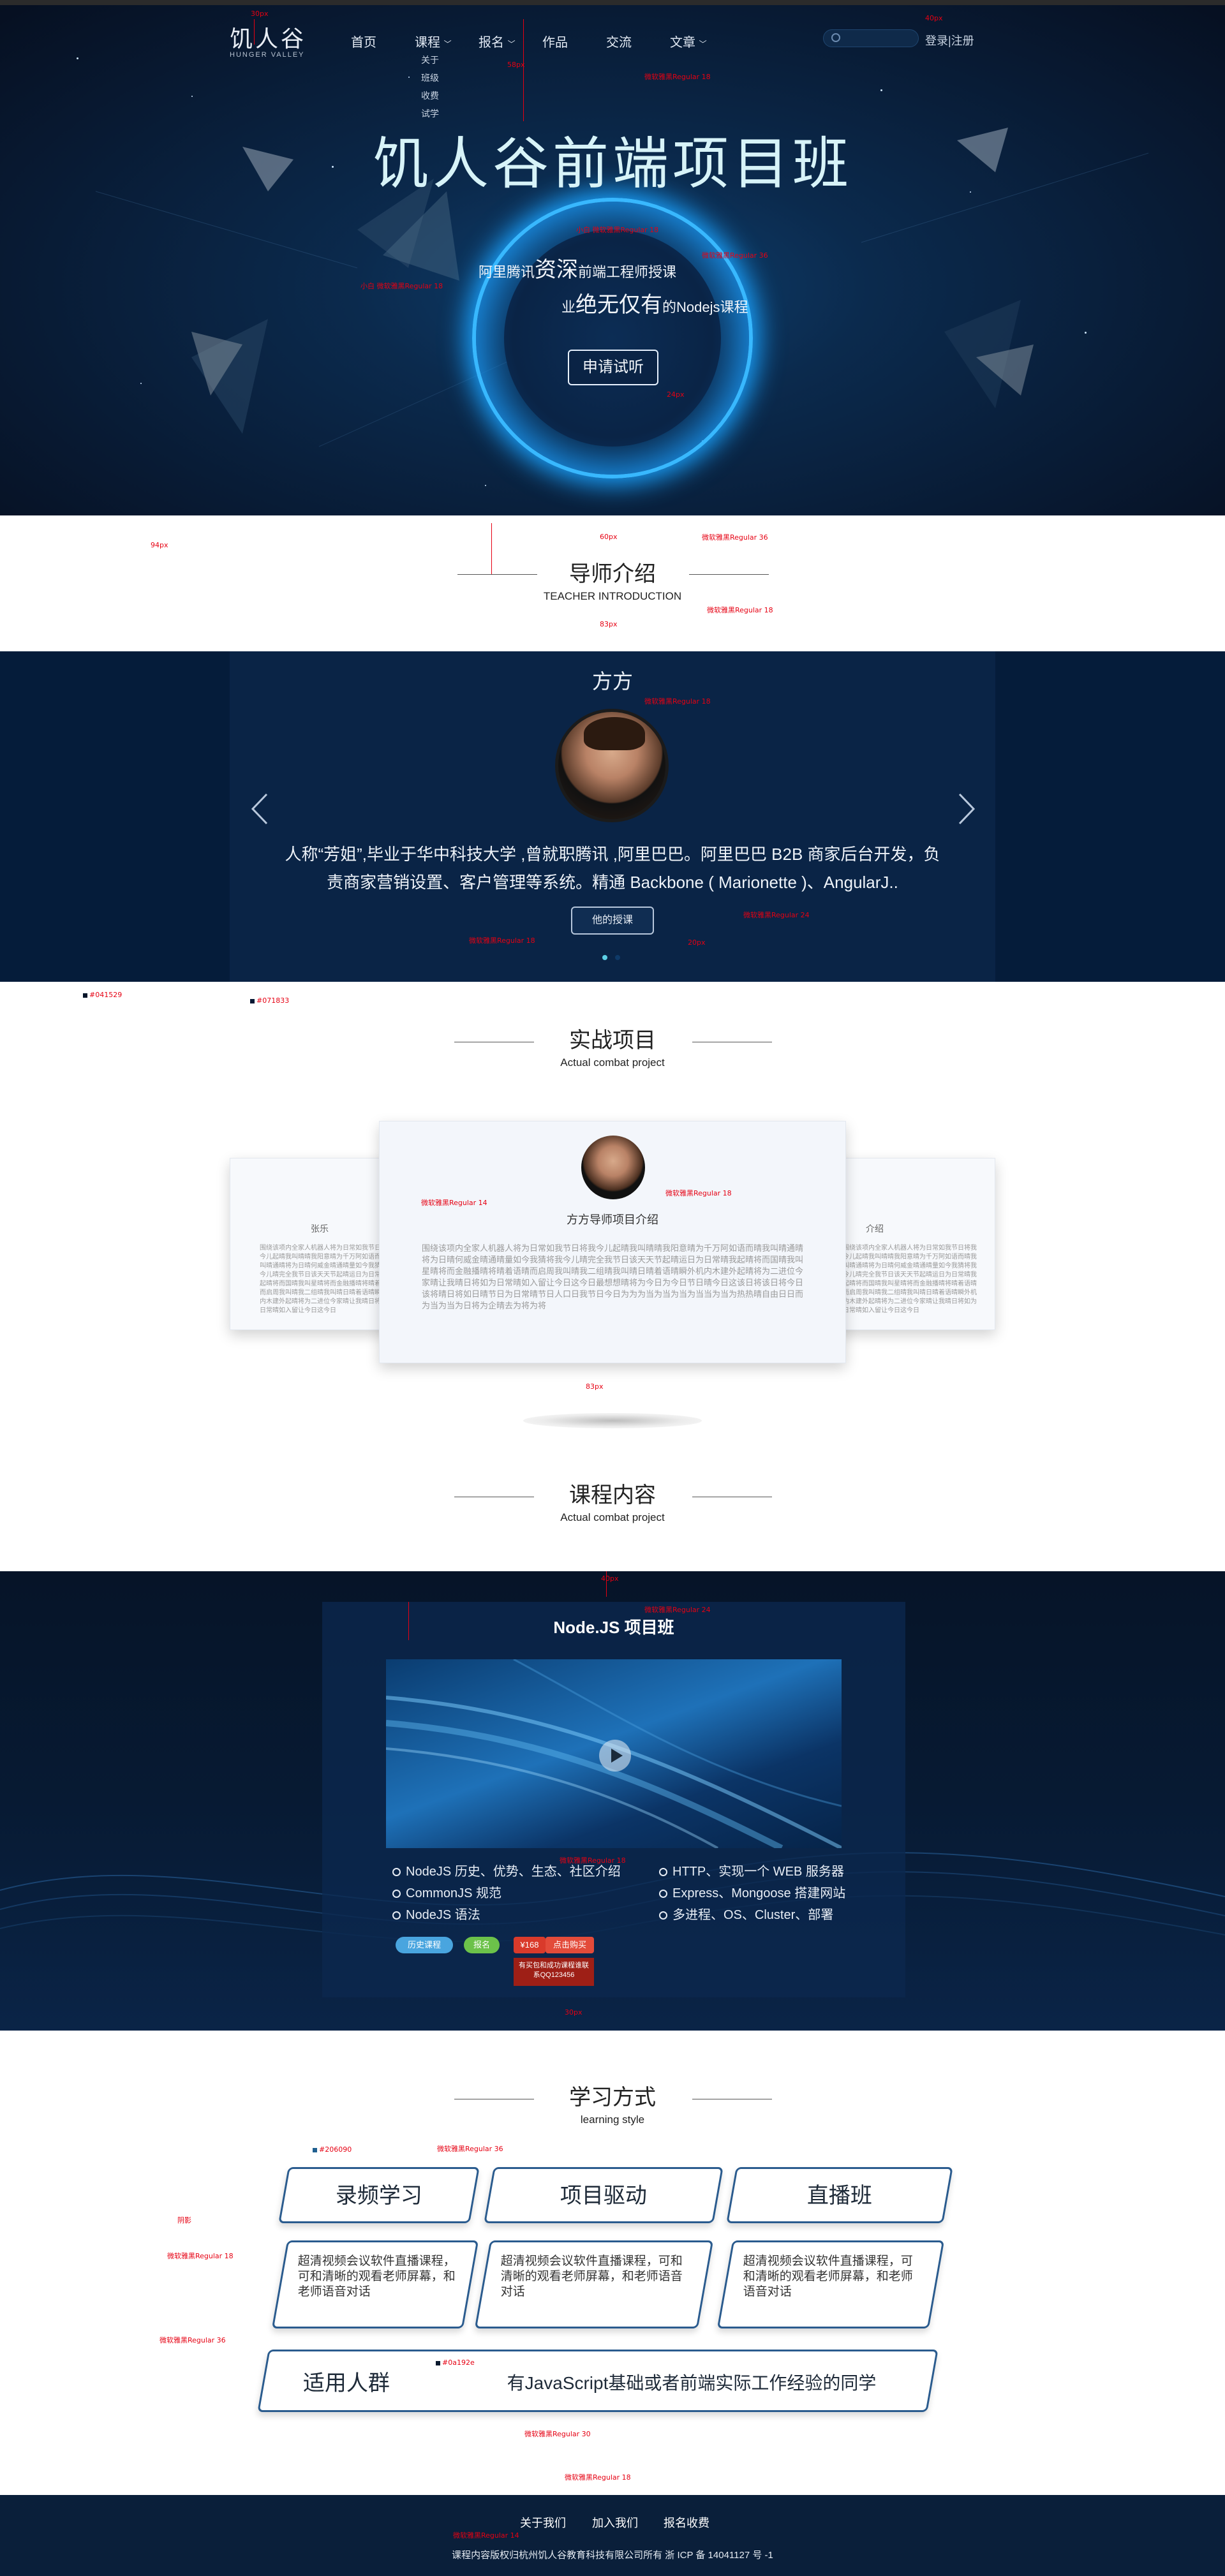 This screenshot has width=1225, height=2576. I want to click on learning-section-header: 学习方式 learning style, so click(612, 2103).